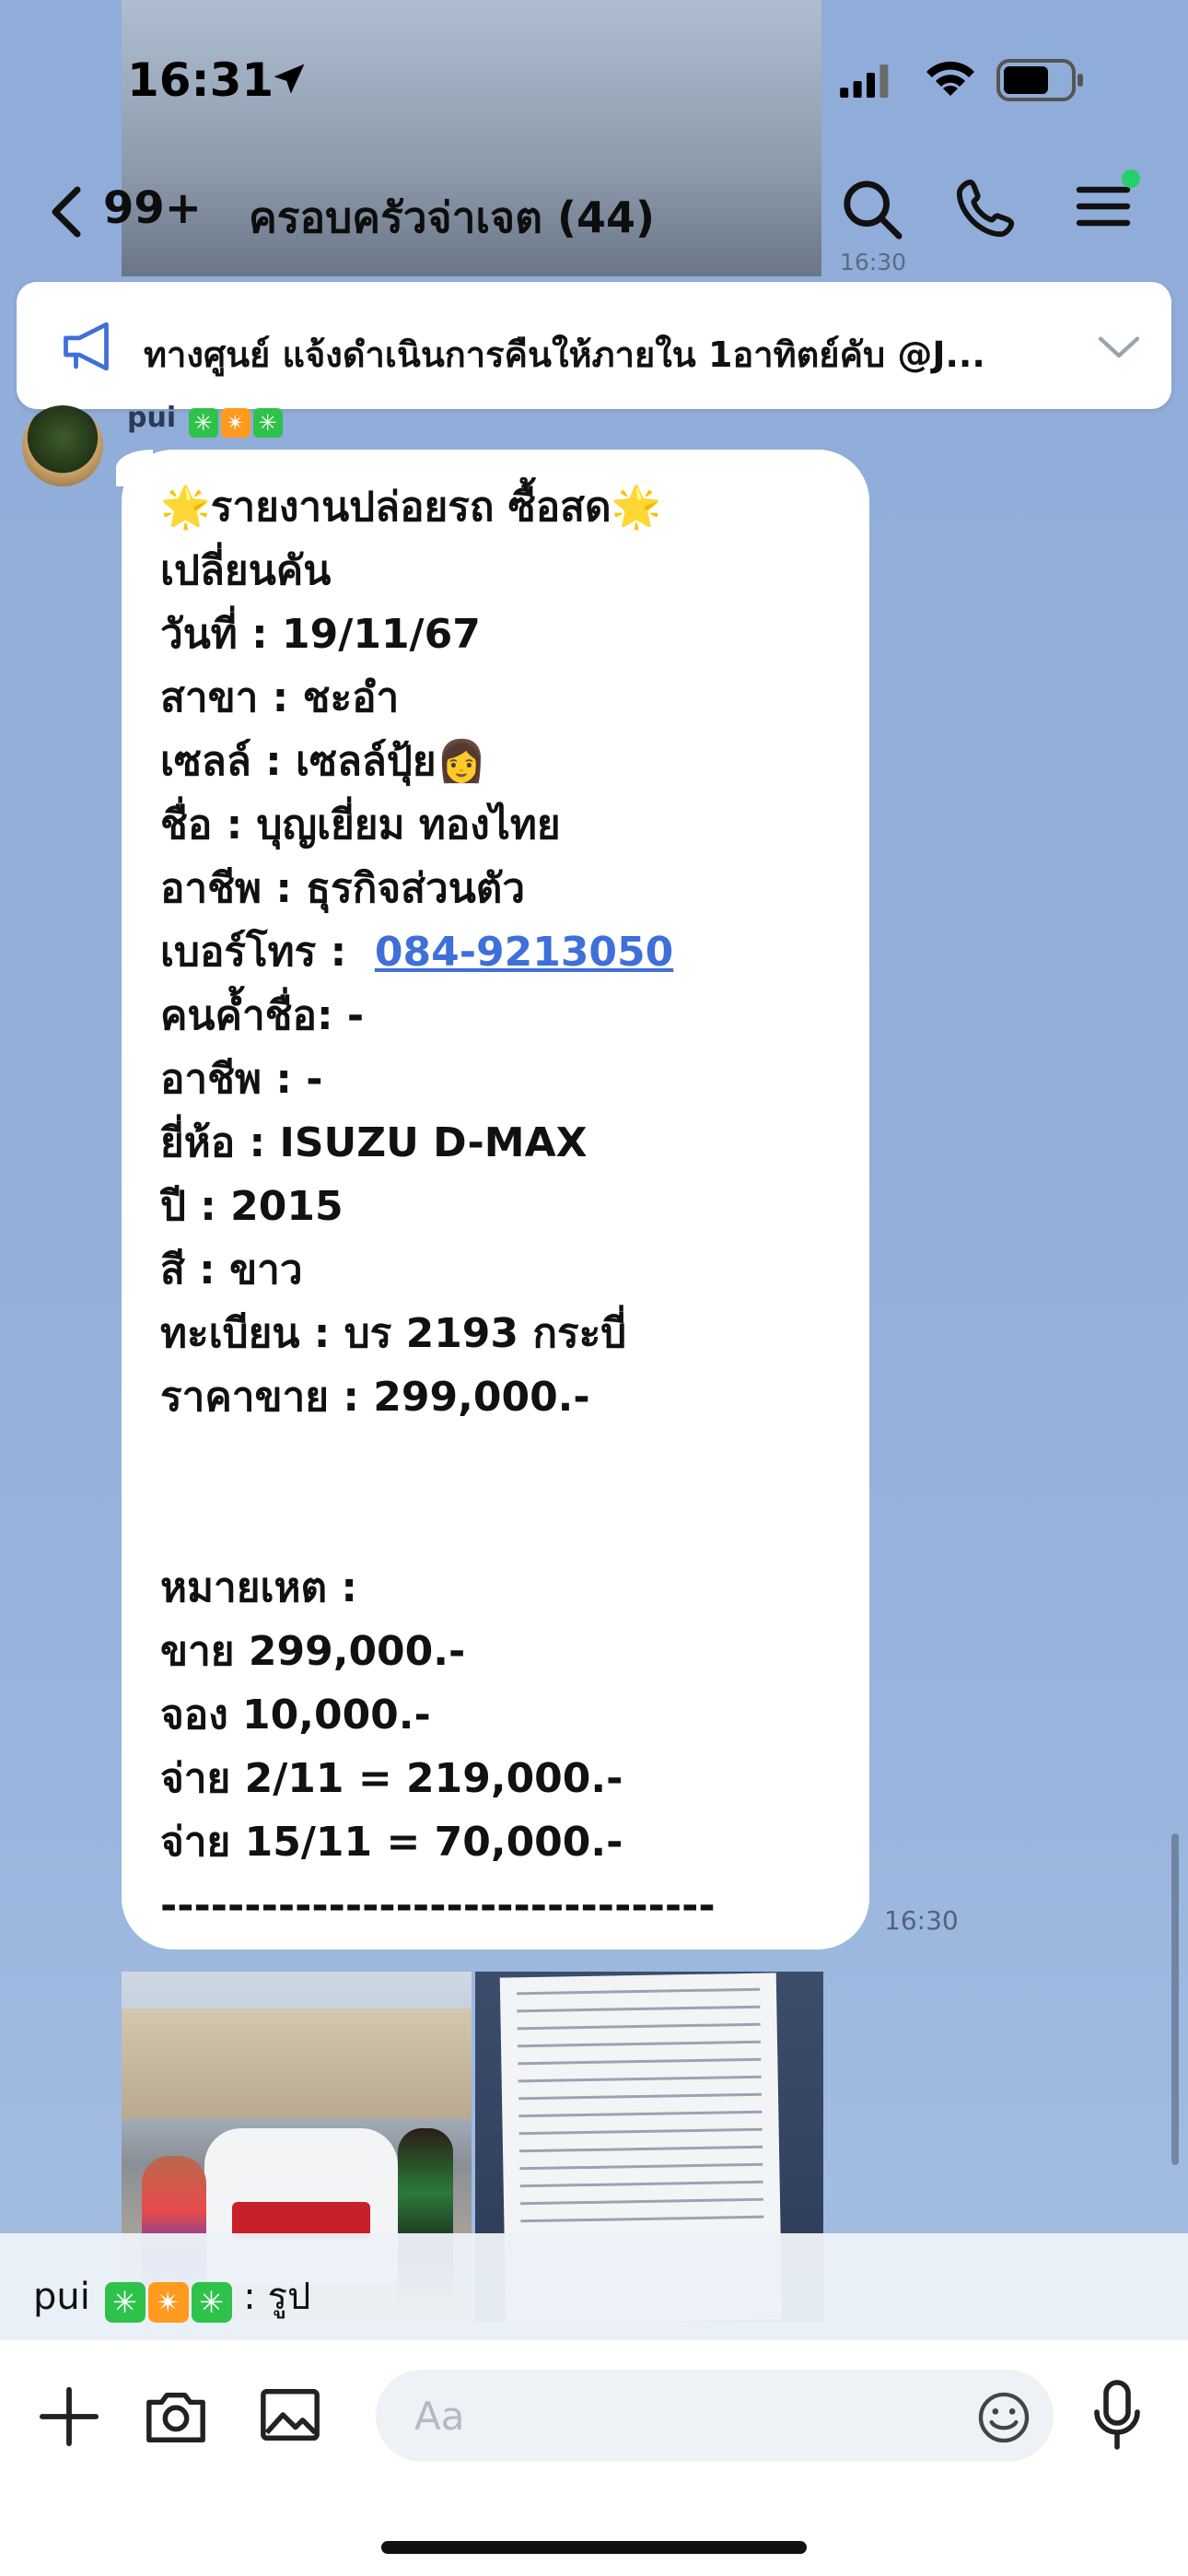  I want to click on status-bar: 16:31, so click(594, 78).